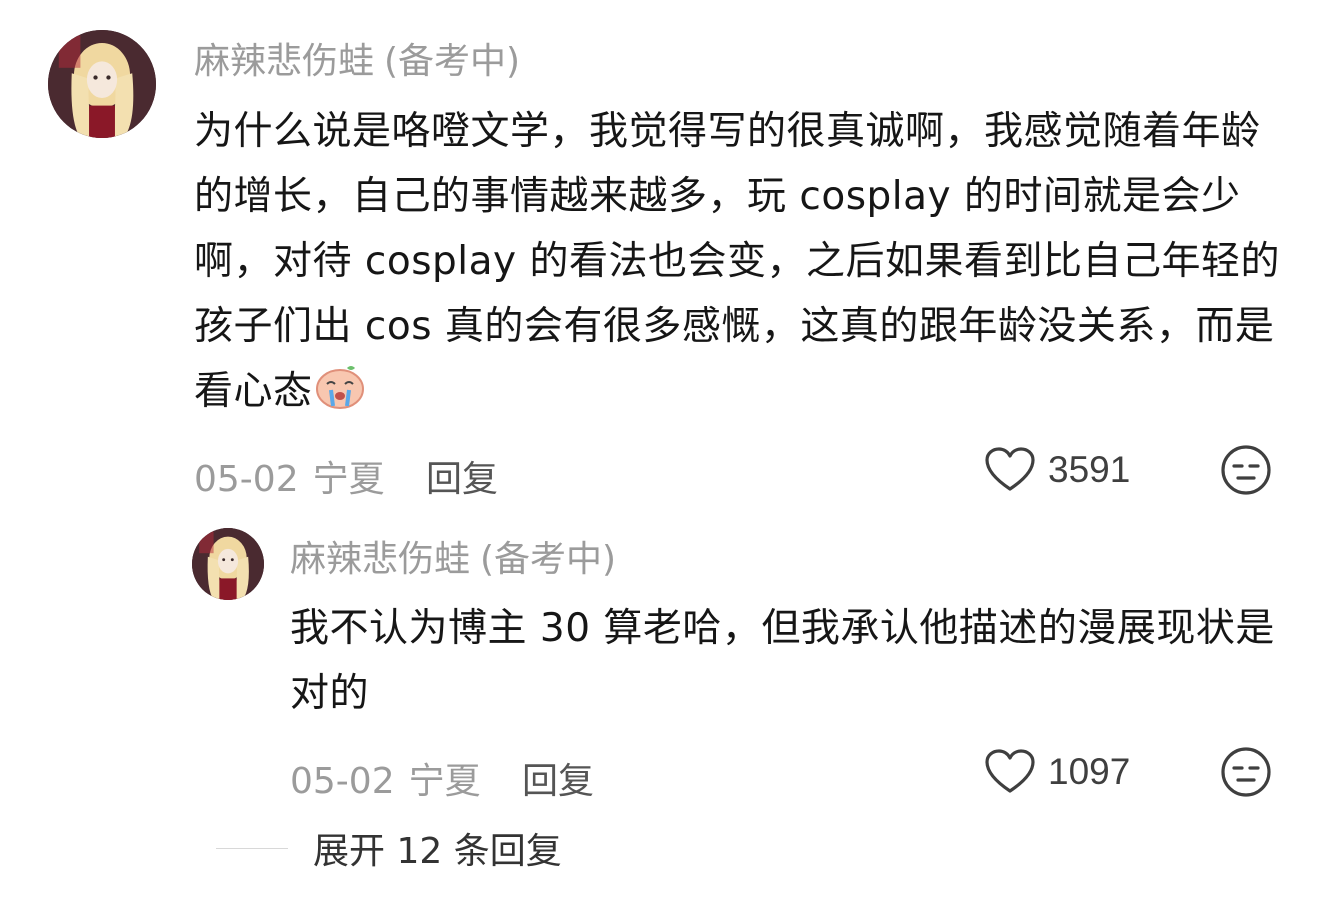 The width and height of the screenshot is (1320, 917). What do you see at coordinates (782, 661) in the screenshot?
I see `comment-text: 我不认为博主 30 算老哈，但我承认他描述的漫展现状是对的` at bounding box center [782, 661].